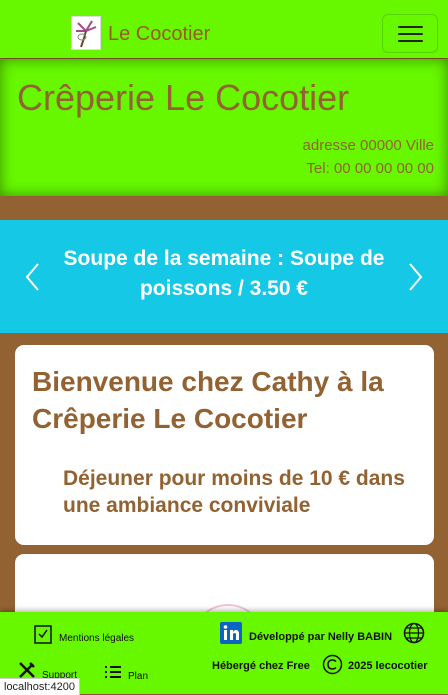 Image resolution: width=448 pixels, height=695 pixels. What do you see at coordinates (370, 168) in the screenshot?
I see `phone-text: Tel: 00 00 00 00 00` at bounding box center [370, 168].